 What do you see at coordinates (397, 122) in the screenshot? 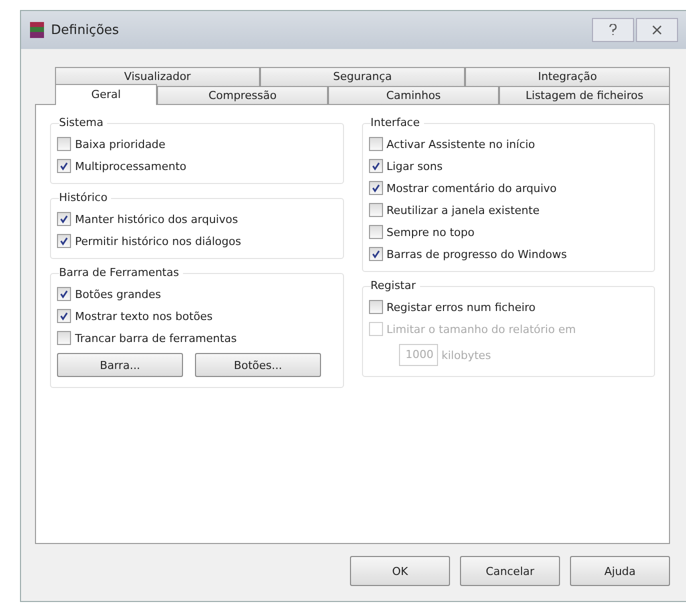
I see `group-title: Interface` at bounding box center [397, 122].